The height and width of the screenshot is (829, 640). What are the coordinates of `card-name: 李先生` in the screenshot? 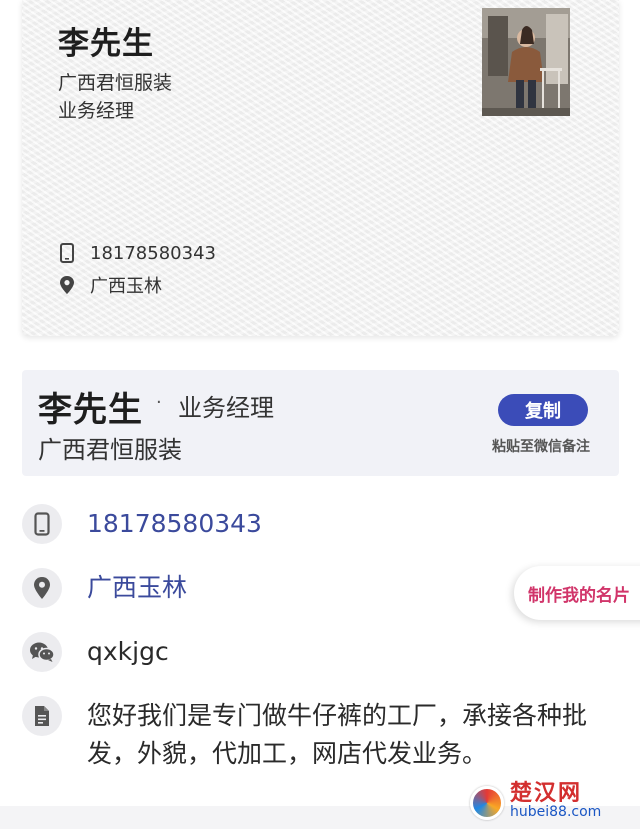 It's located at (106, 44).